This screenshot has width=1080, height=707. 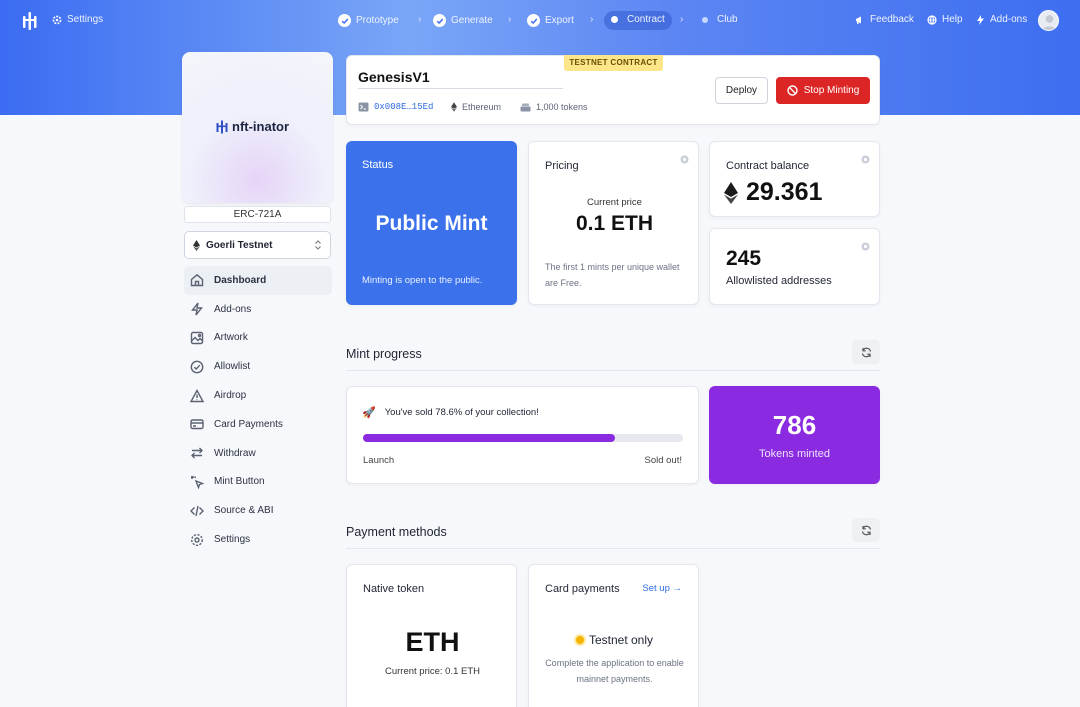 I want to click on minted-count: 786, so click(x=794, y=425).